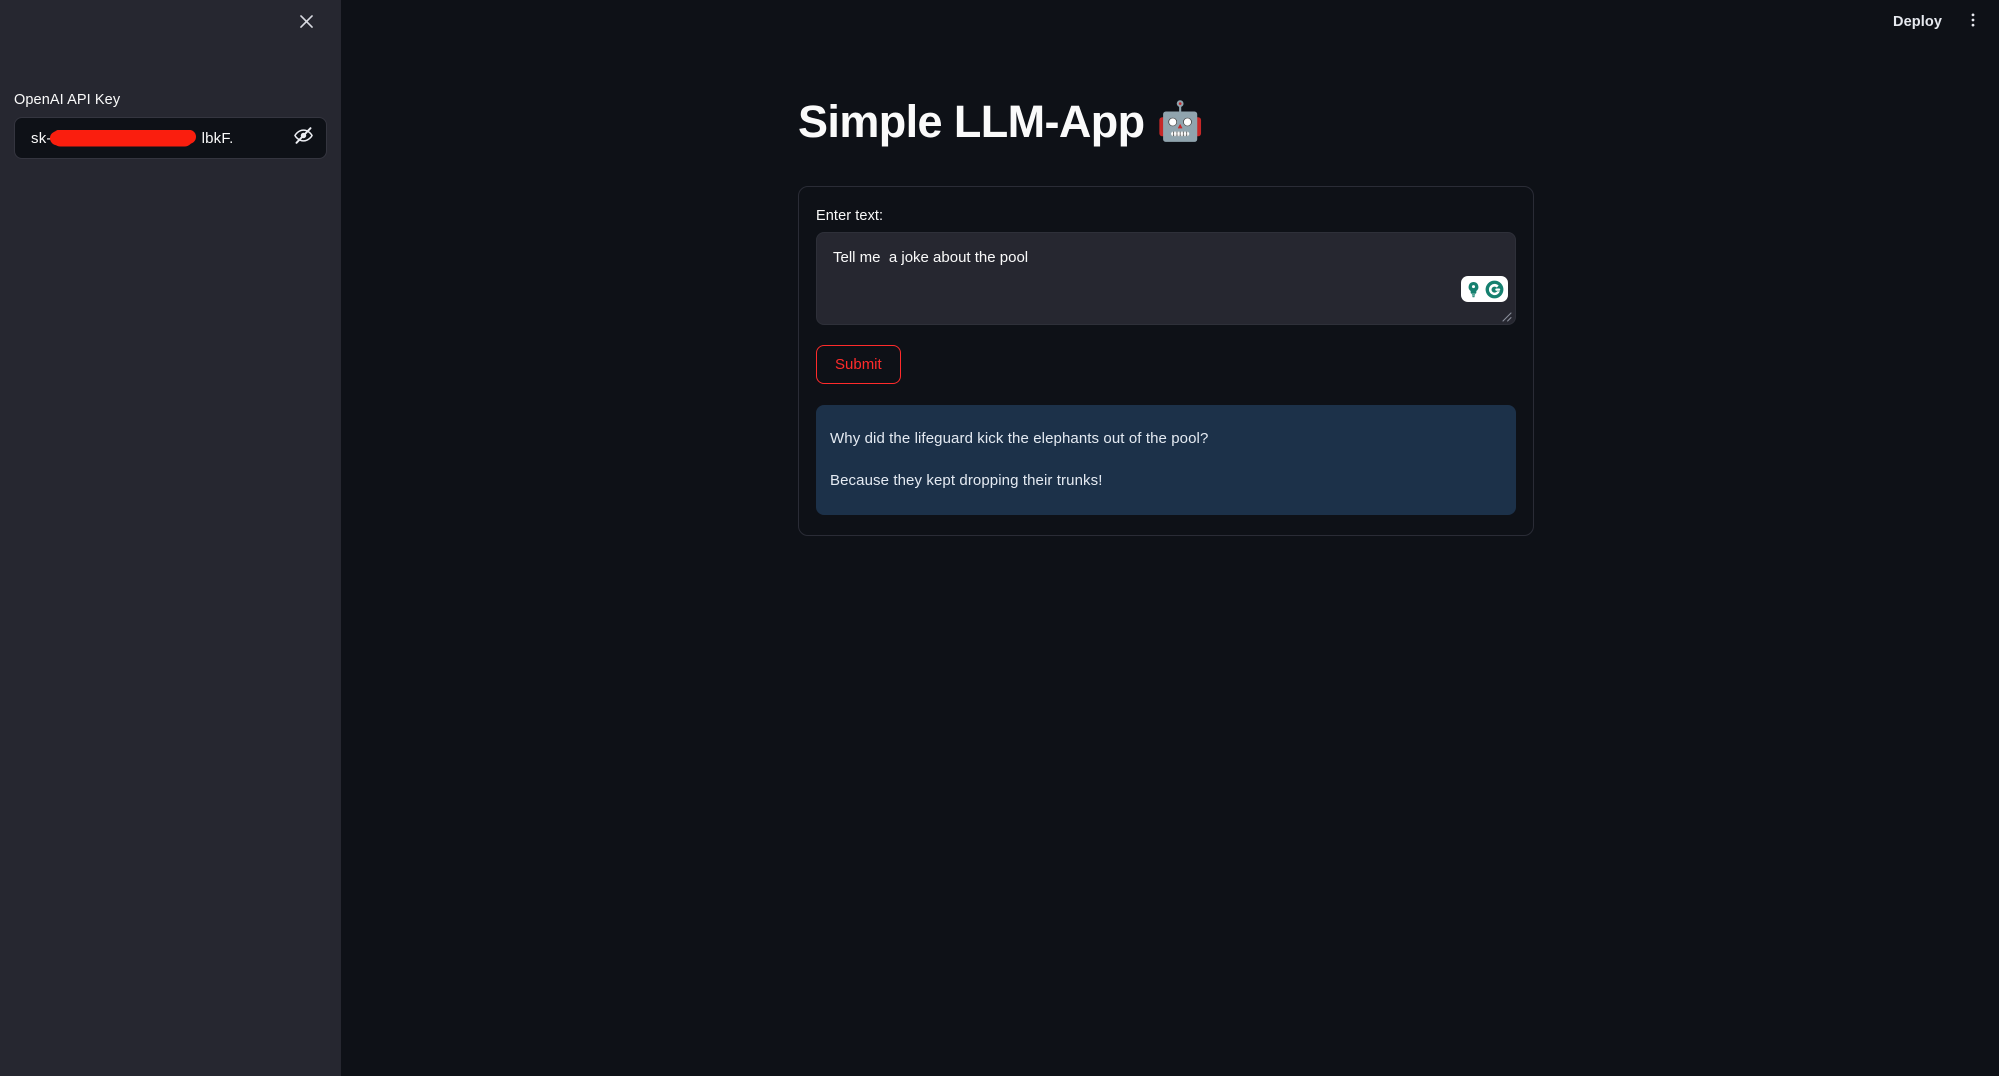  Describe the element at coordinates (1505, 315) in the screenshot. I see `textarea-resize-handle` at that location.